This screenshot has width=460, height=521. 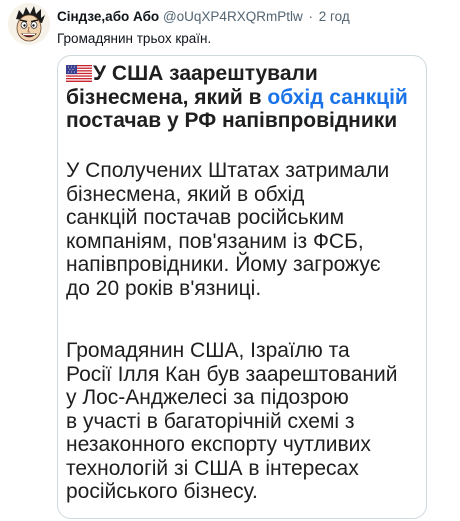 I want to click on paragraph-line: до 20 років в'язниці., so click(x=164, y=288).